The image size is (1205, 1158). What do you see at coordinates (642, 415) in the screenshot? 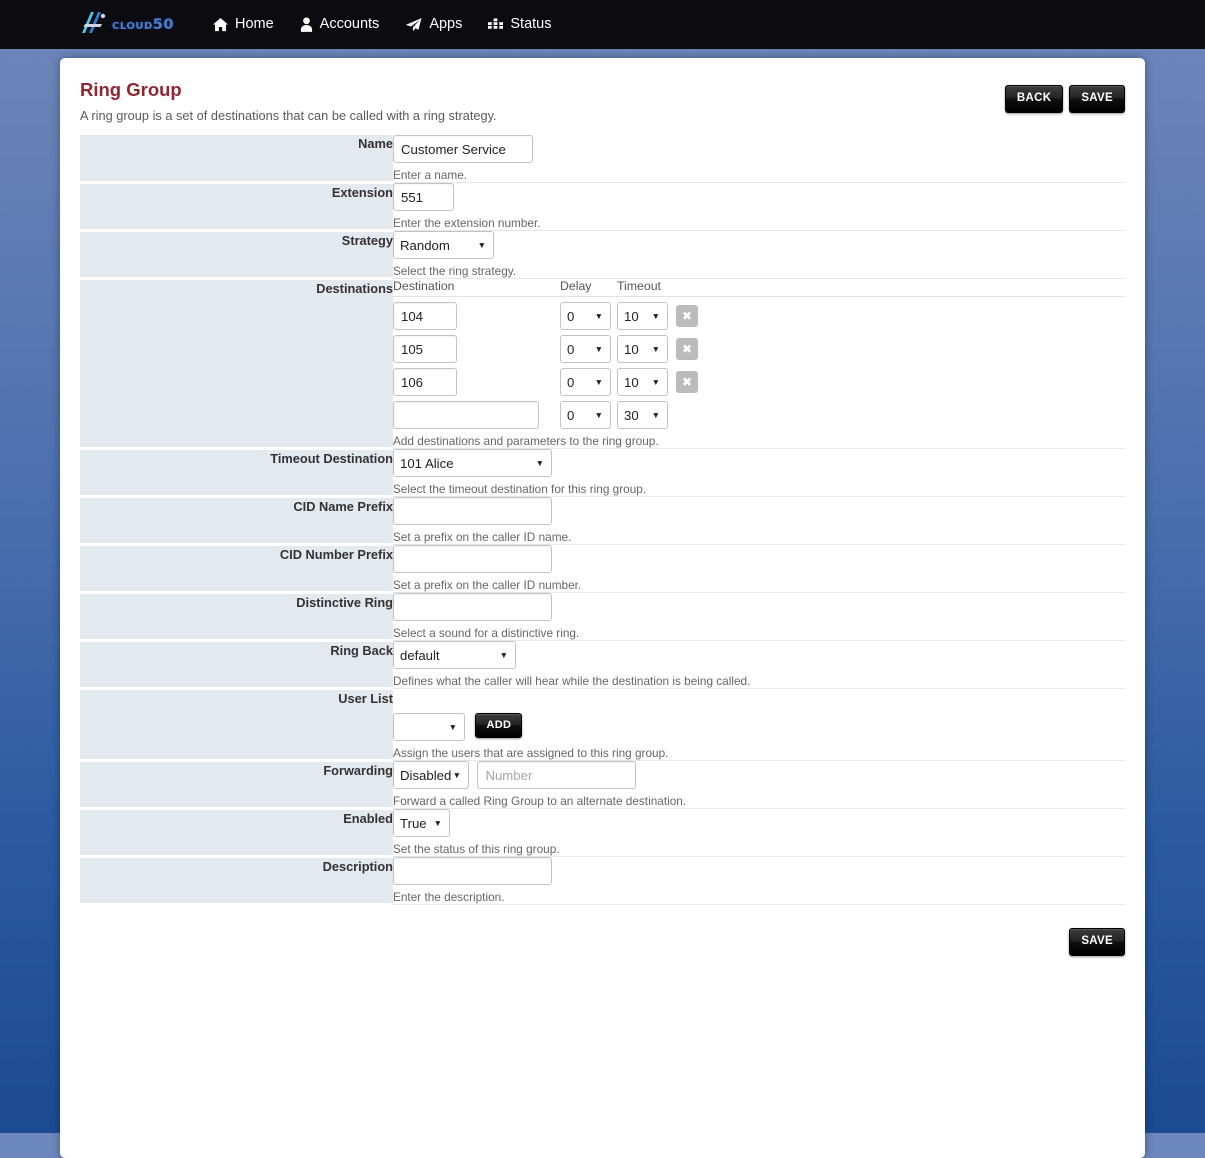
I see `timeout-select-new: 30` at bounding box center [642, 415].